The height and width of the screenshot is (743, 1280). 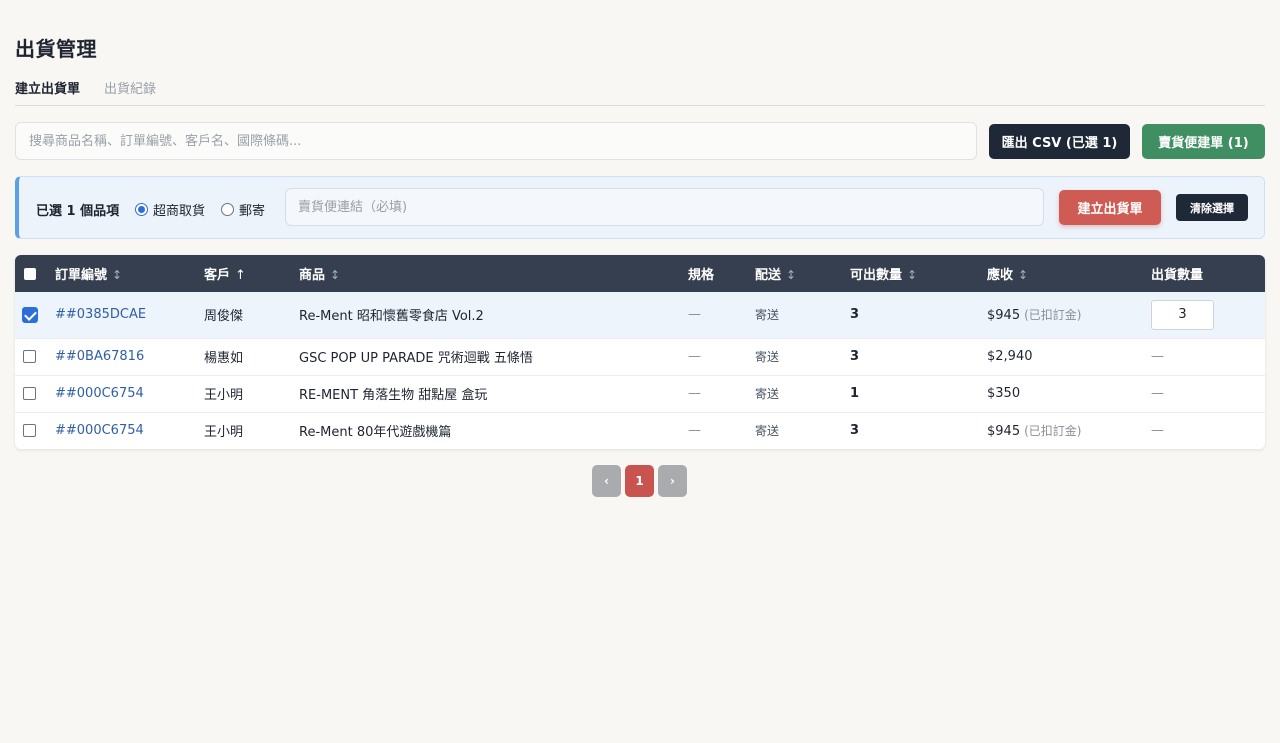 What do you see at coordinates (129, 273) in the screenshot?
I see `column-header-order-id: 訂單編號 ↕` at bounding box center [129, 273].